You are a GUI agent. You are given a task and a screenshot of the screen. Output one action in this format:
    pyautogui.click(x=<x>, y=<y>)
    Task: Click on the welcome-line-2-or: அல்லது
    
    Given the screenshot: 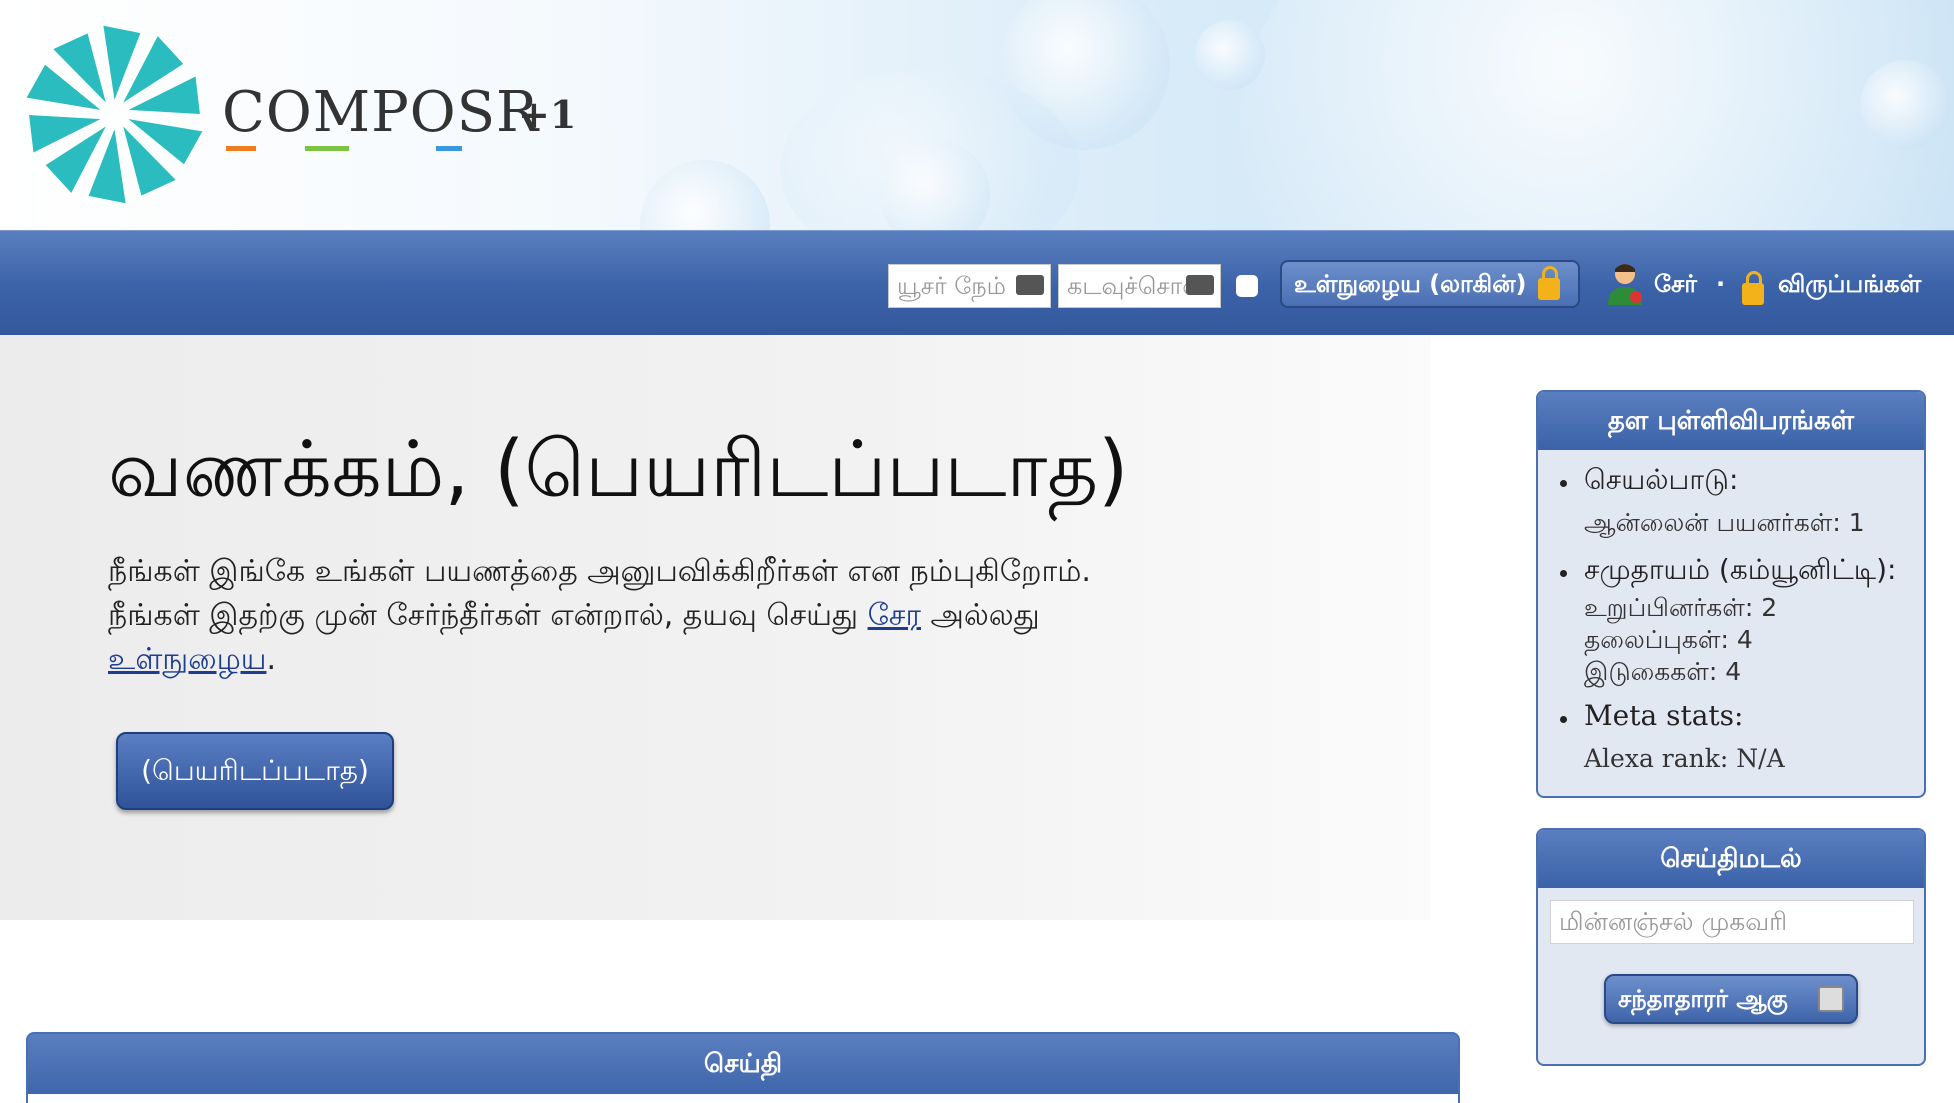 What is the action you would take?
    pyautogui.click(x=980, y=615)
    